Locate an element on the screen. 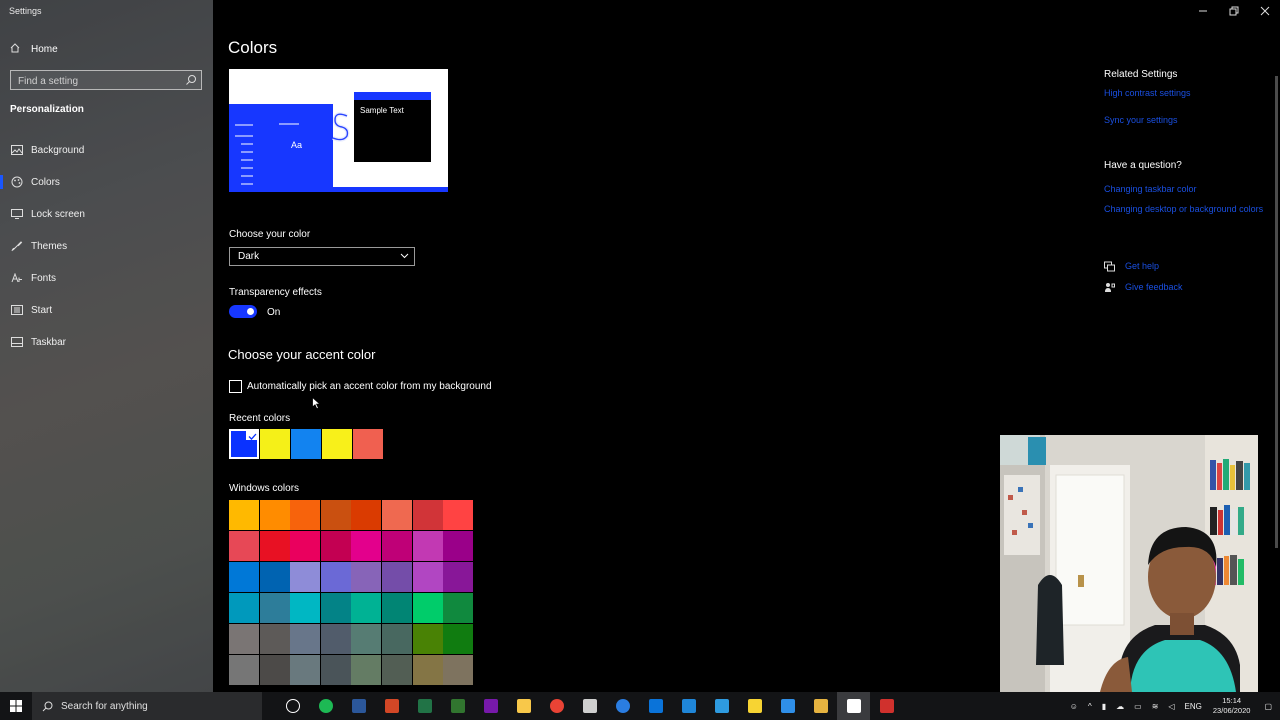 Image resolution: width=1280 pixels, height=720 pixels. paint-taskbar-button is located at coordinates (721, 706).